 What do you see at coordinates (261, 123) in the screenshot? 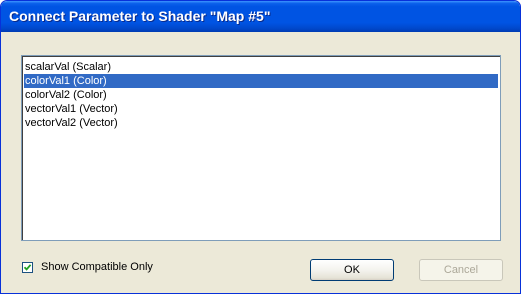
I see `list-item-vectorval2: vectorVal2 (Vector)` at bounding box center [261, 123].